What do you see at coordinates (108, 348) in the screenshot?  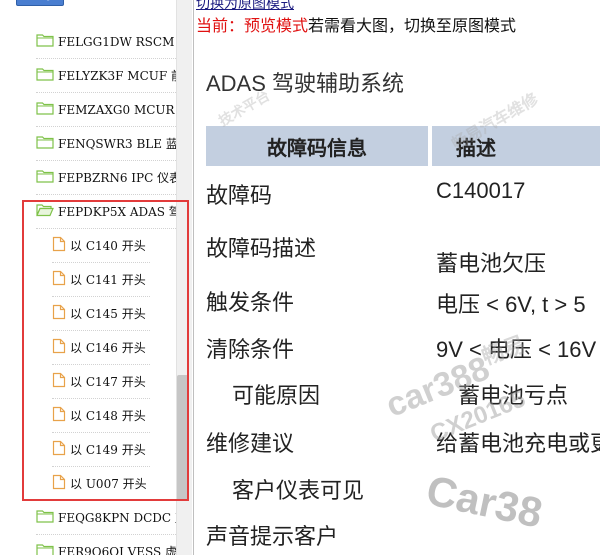 I see `tree-item-label: 以 C146 开头` at bounding box center [108, 348].